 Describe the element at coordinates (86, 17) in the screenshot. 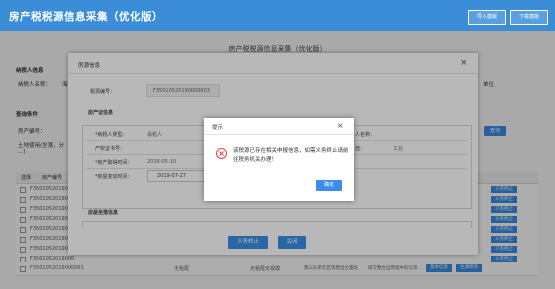

I see `app-title: 房产税税源信息采集（优化版）` at that location.